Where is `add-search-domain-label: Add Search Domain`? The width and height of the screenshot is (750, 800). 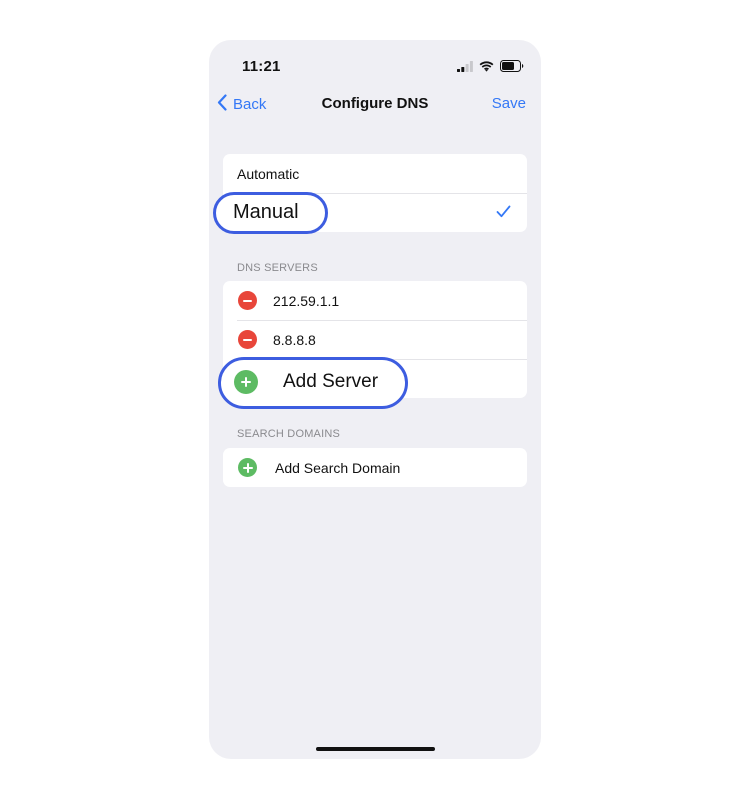
add-search-domain-label: Add Search Domain is located at coordinates (337, 468).